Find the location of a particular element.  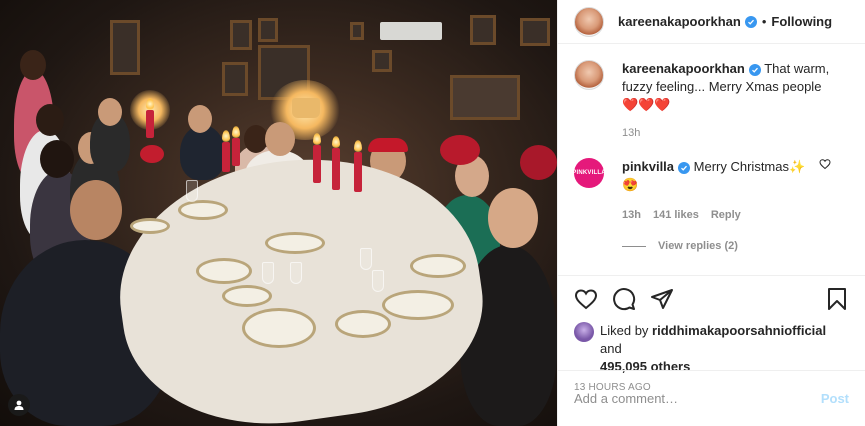

comment-icon is located at coordinates (624, 299).